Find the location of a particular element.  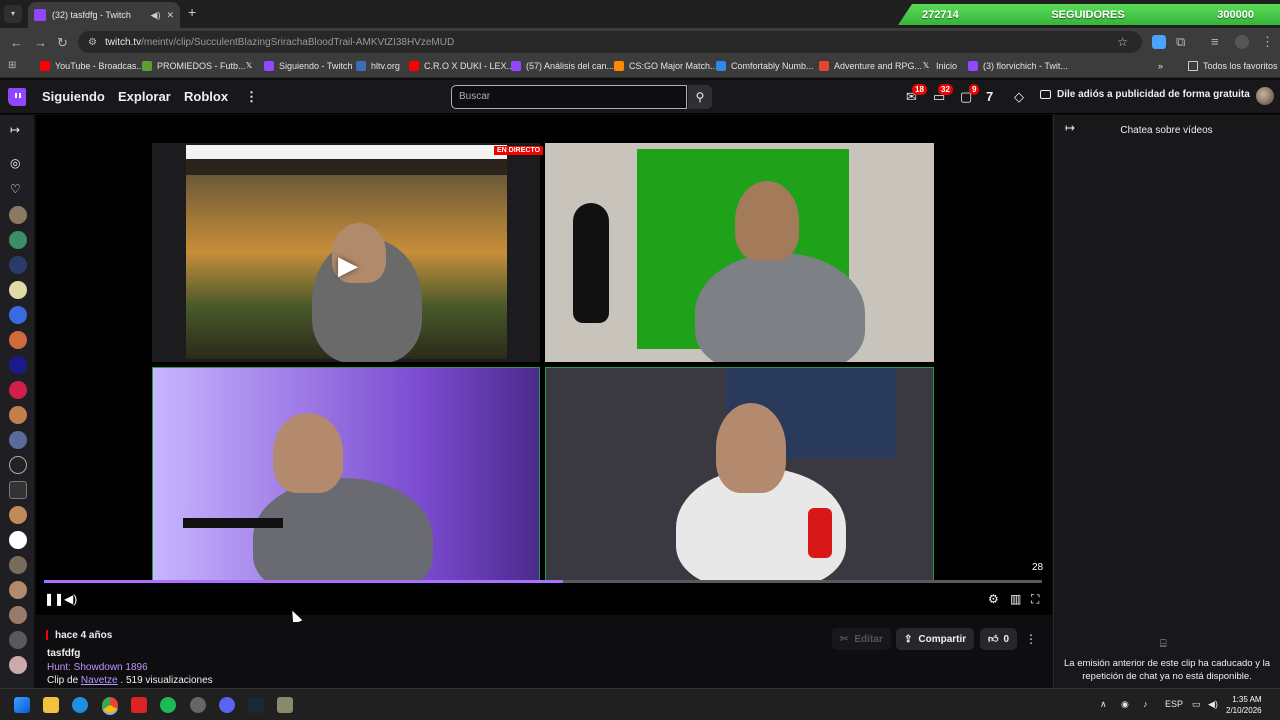

share-button: ⇪ Compartir is located at coordinates (935, 639).